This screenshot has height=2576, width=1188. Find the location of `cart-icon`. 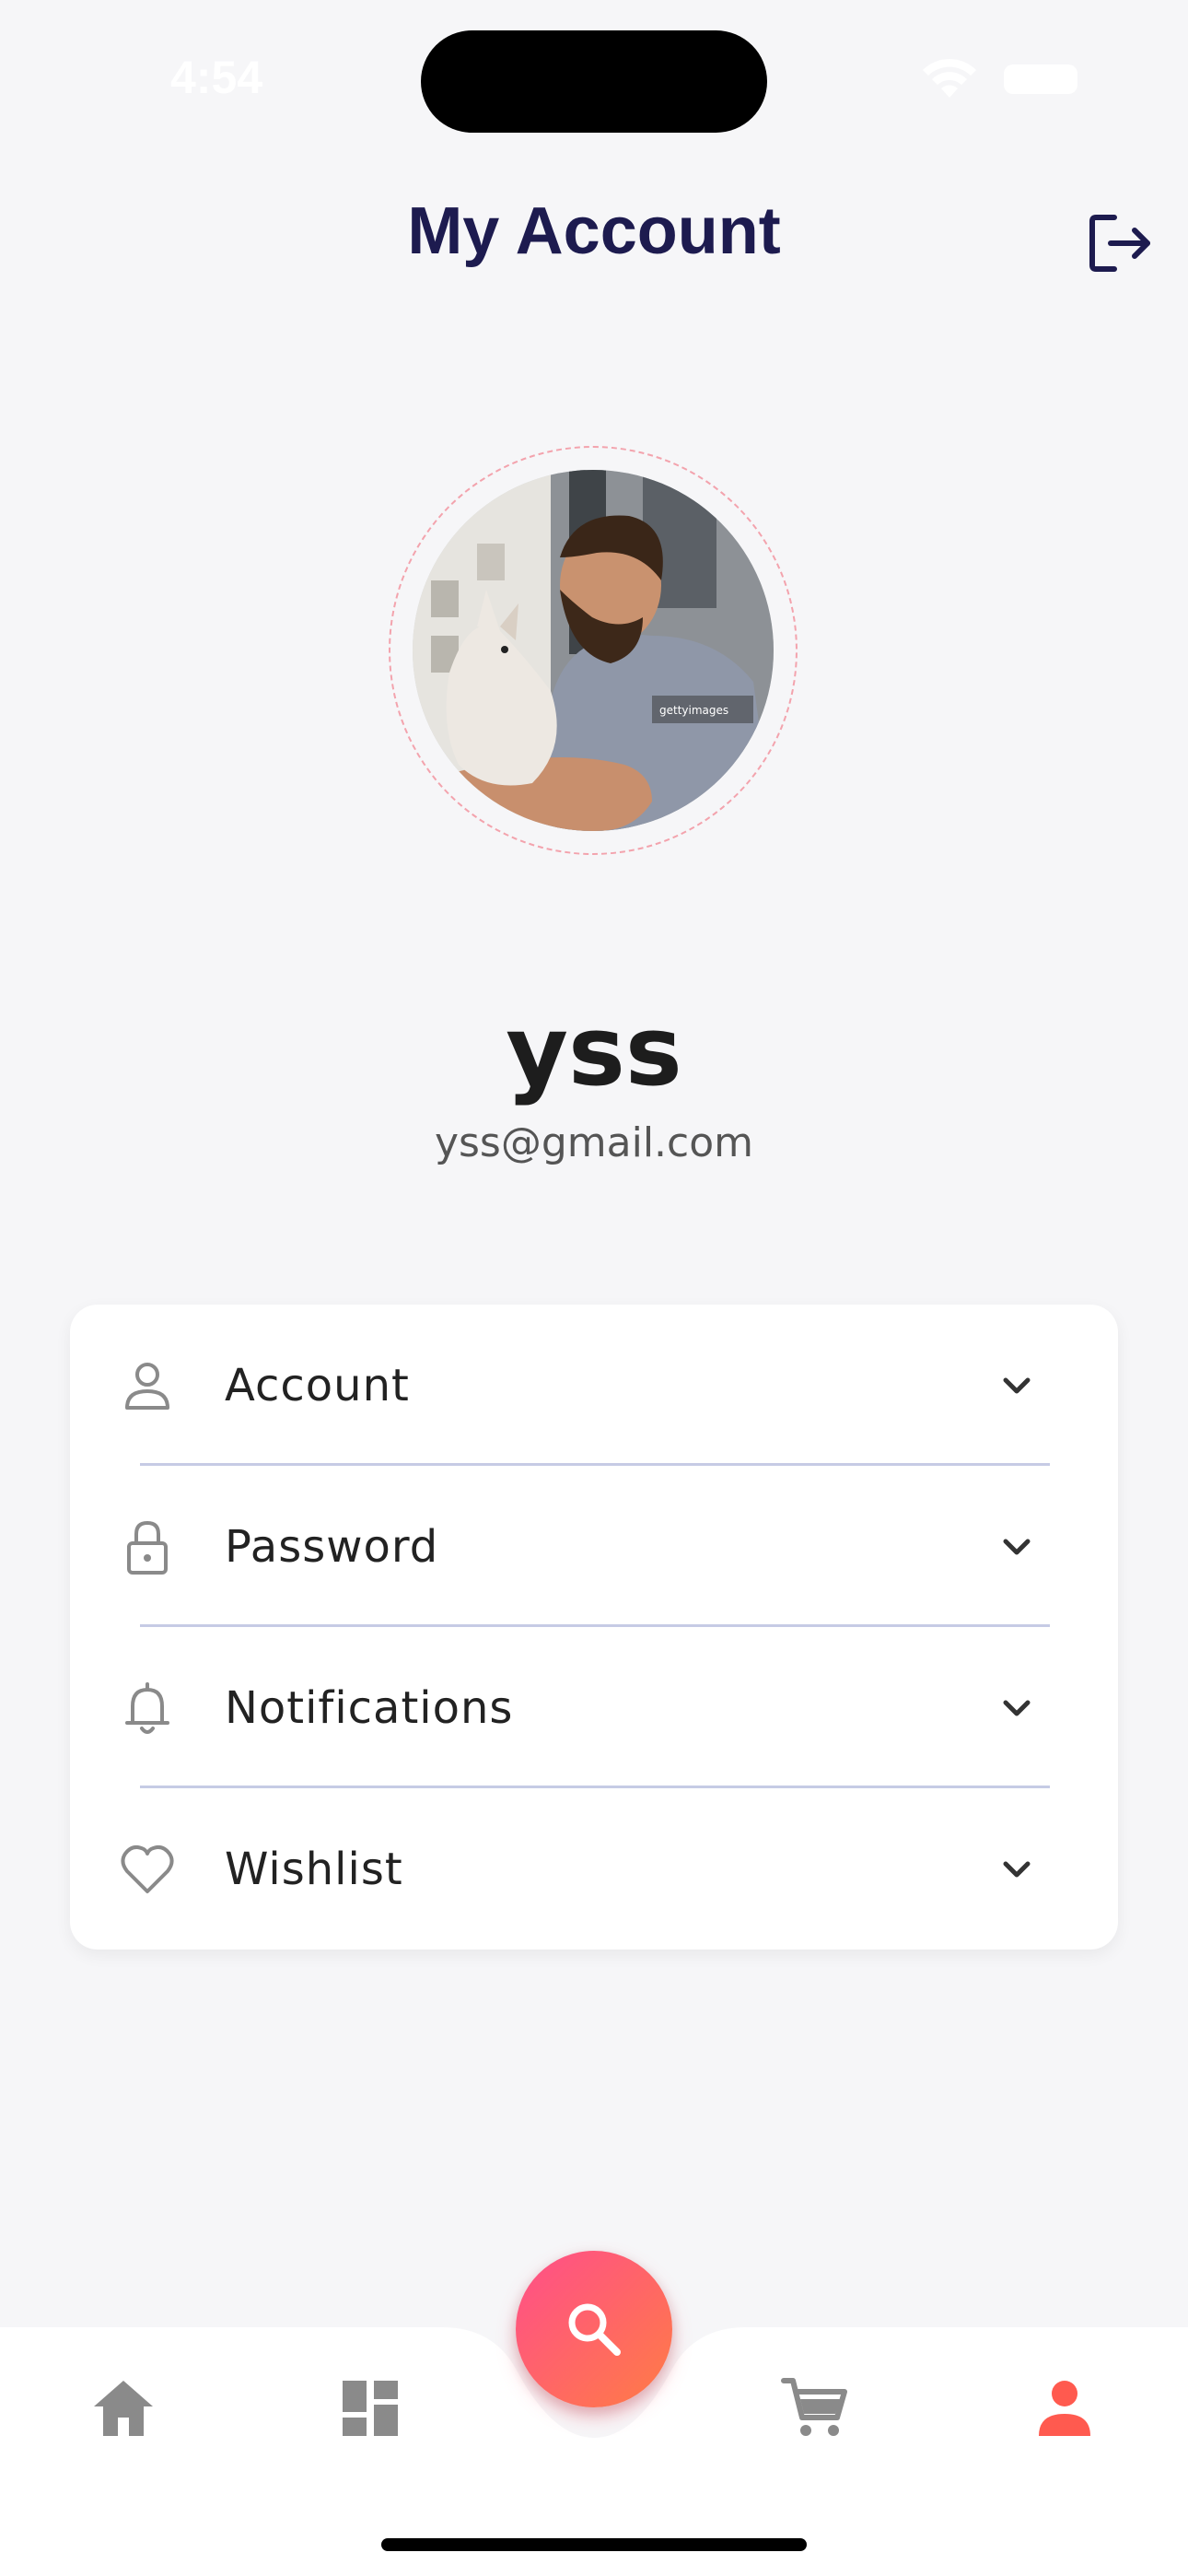

cart-icon is located at coordinates (815, 2408).